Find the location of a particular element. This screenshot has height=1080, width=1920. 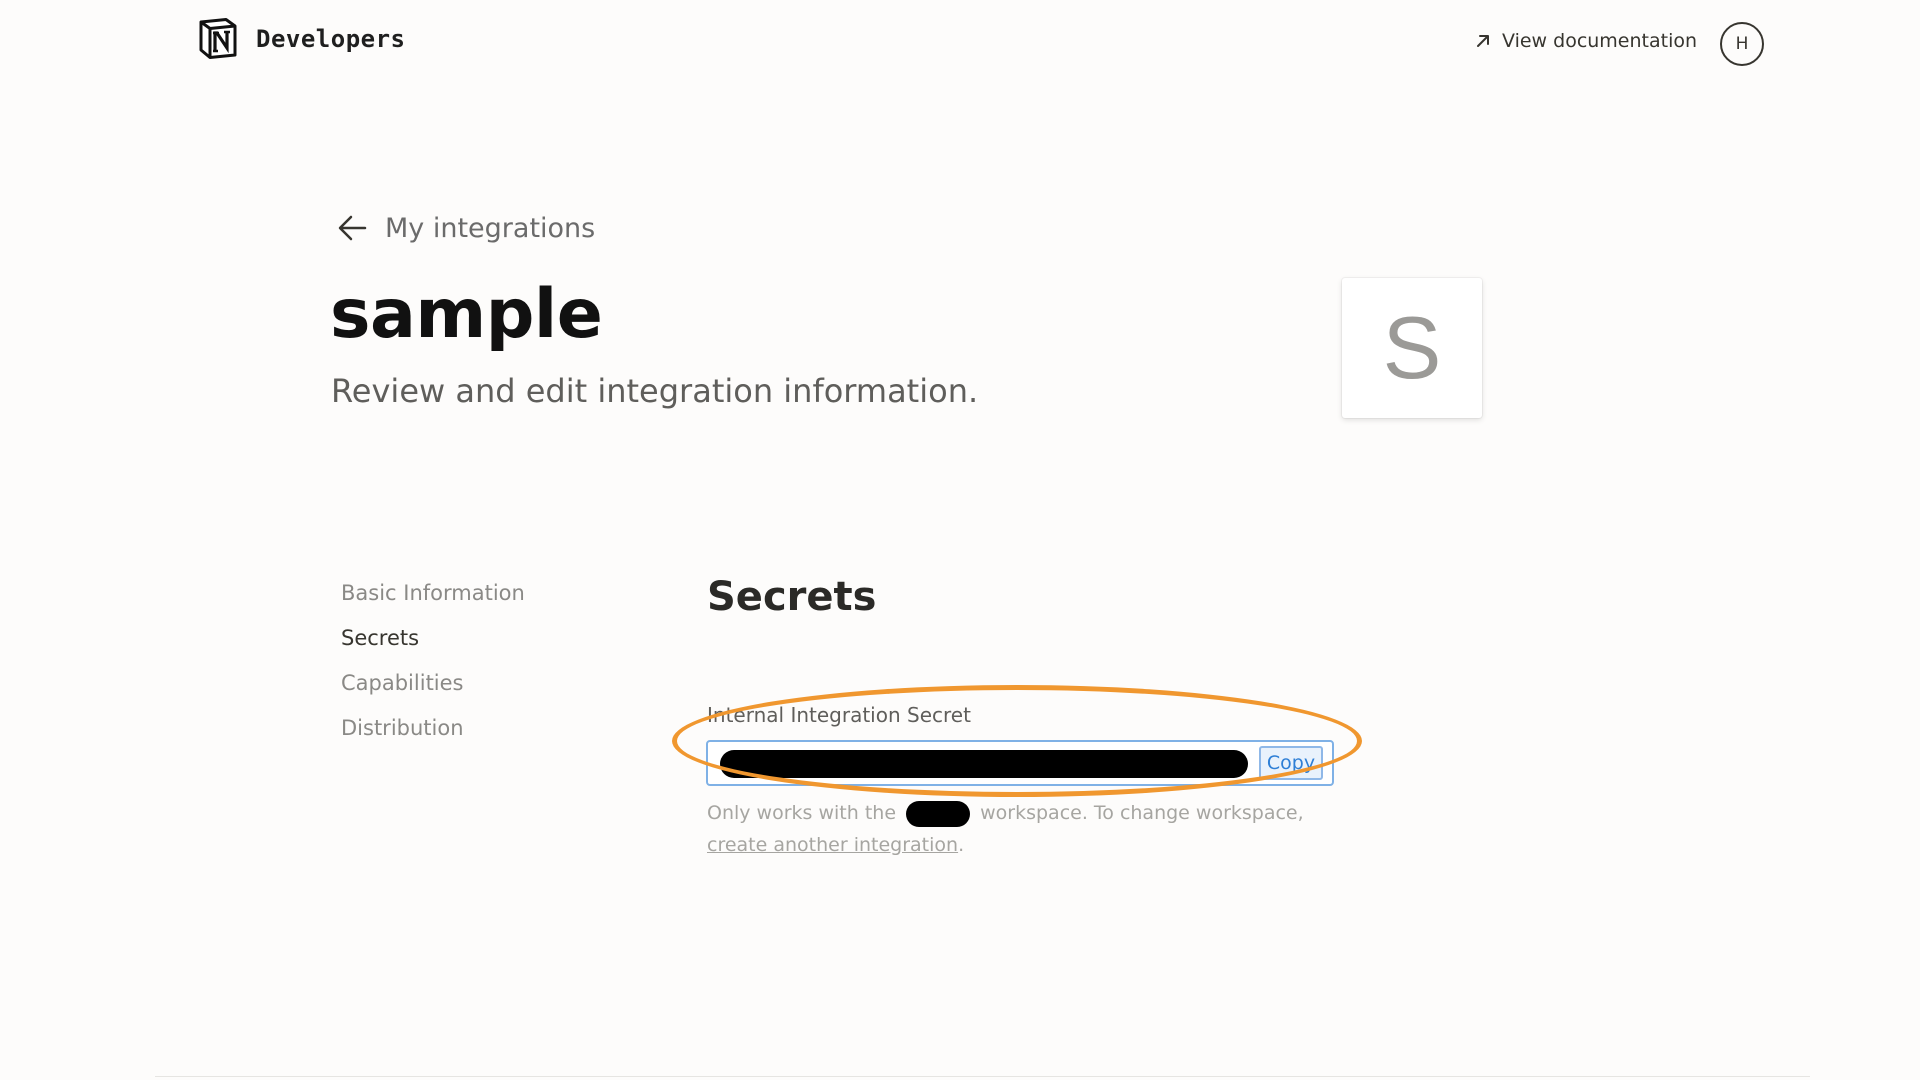

integration-icon-letter: S is located at coordinates (1412, 347).